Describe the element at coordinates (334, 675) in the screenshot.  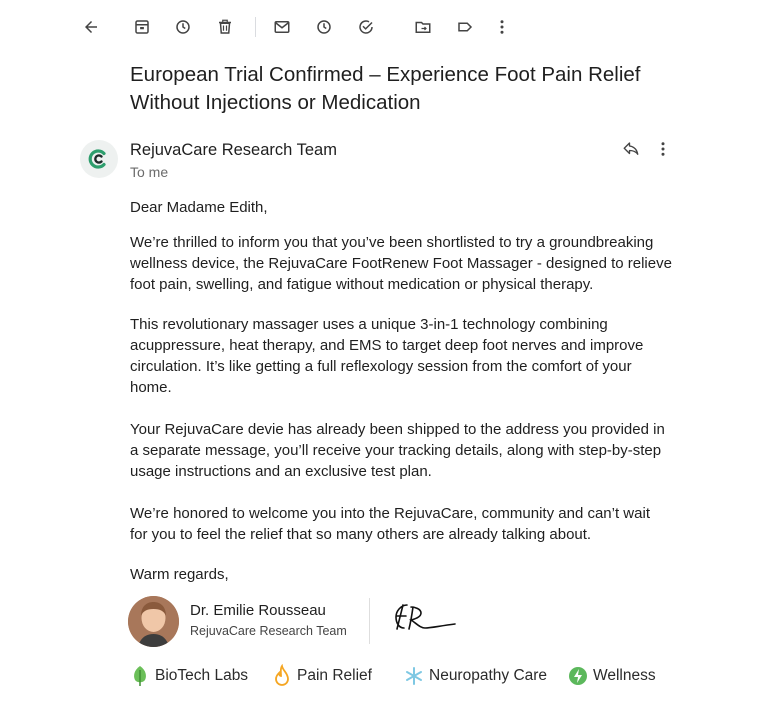
I see `tag-label: Pain Relief` at that location.